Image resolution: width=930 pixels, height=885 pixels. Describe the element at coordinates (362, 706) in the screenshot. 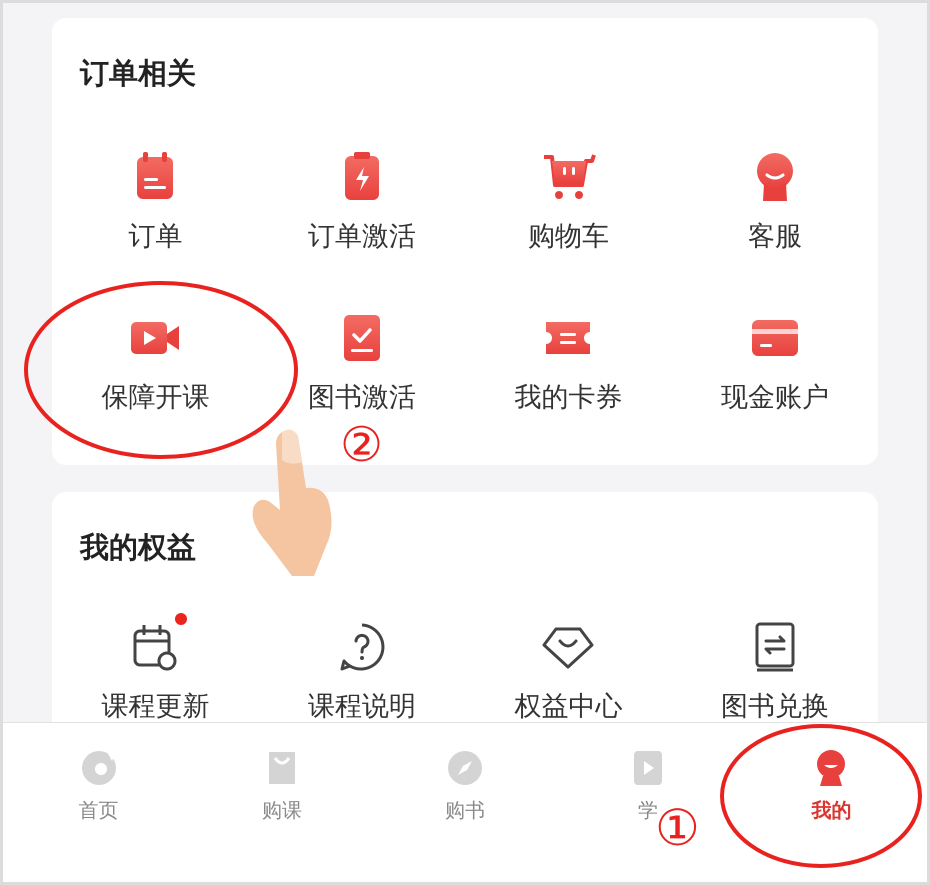

I see `menu-label: 课程说明` at that location.